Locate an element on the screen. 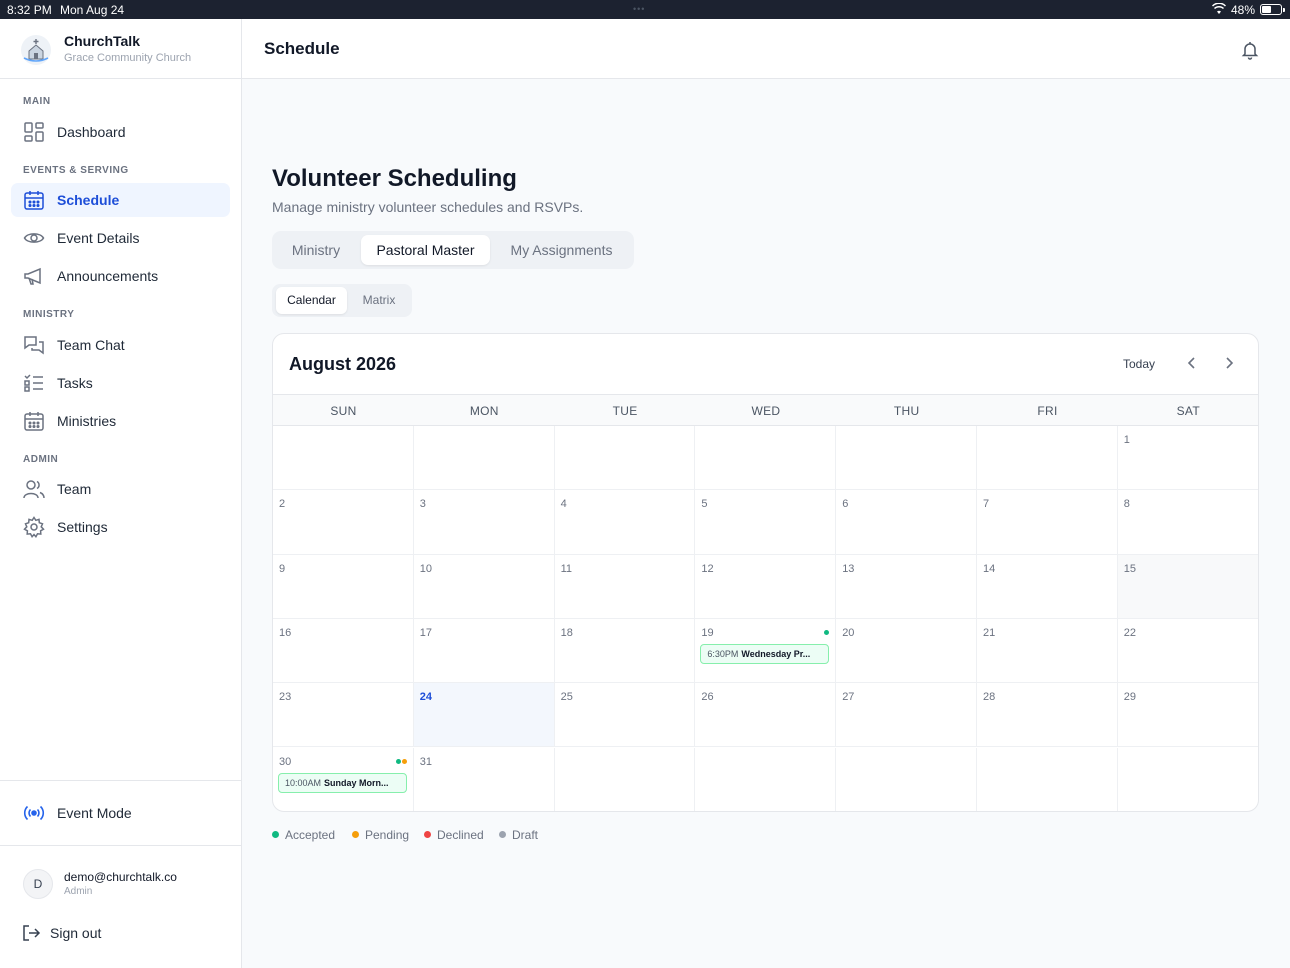  sidebar-item-team: Team is located at coordinates (120, 489).